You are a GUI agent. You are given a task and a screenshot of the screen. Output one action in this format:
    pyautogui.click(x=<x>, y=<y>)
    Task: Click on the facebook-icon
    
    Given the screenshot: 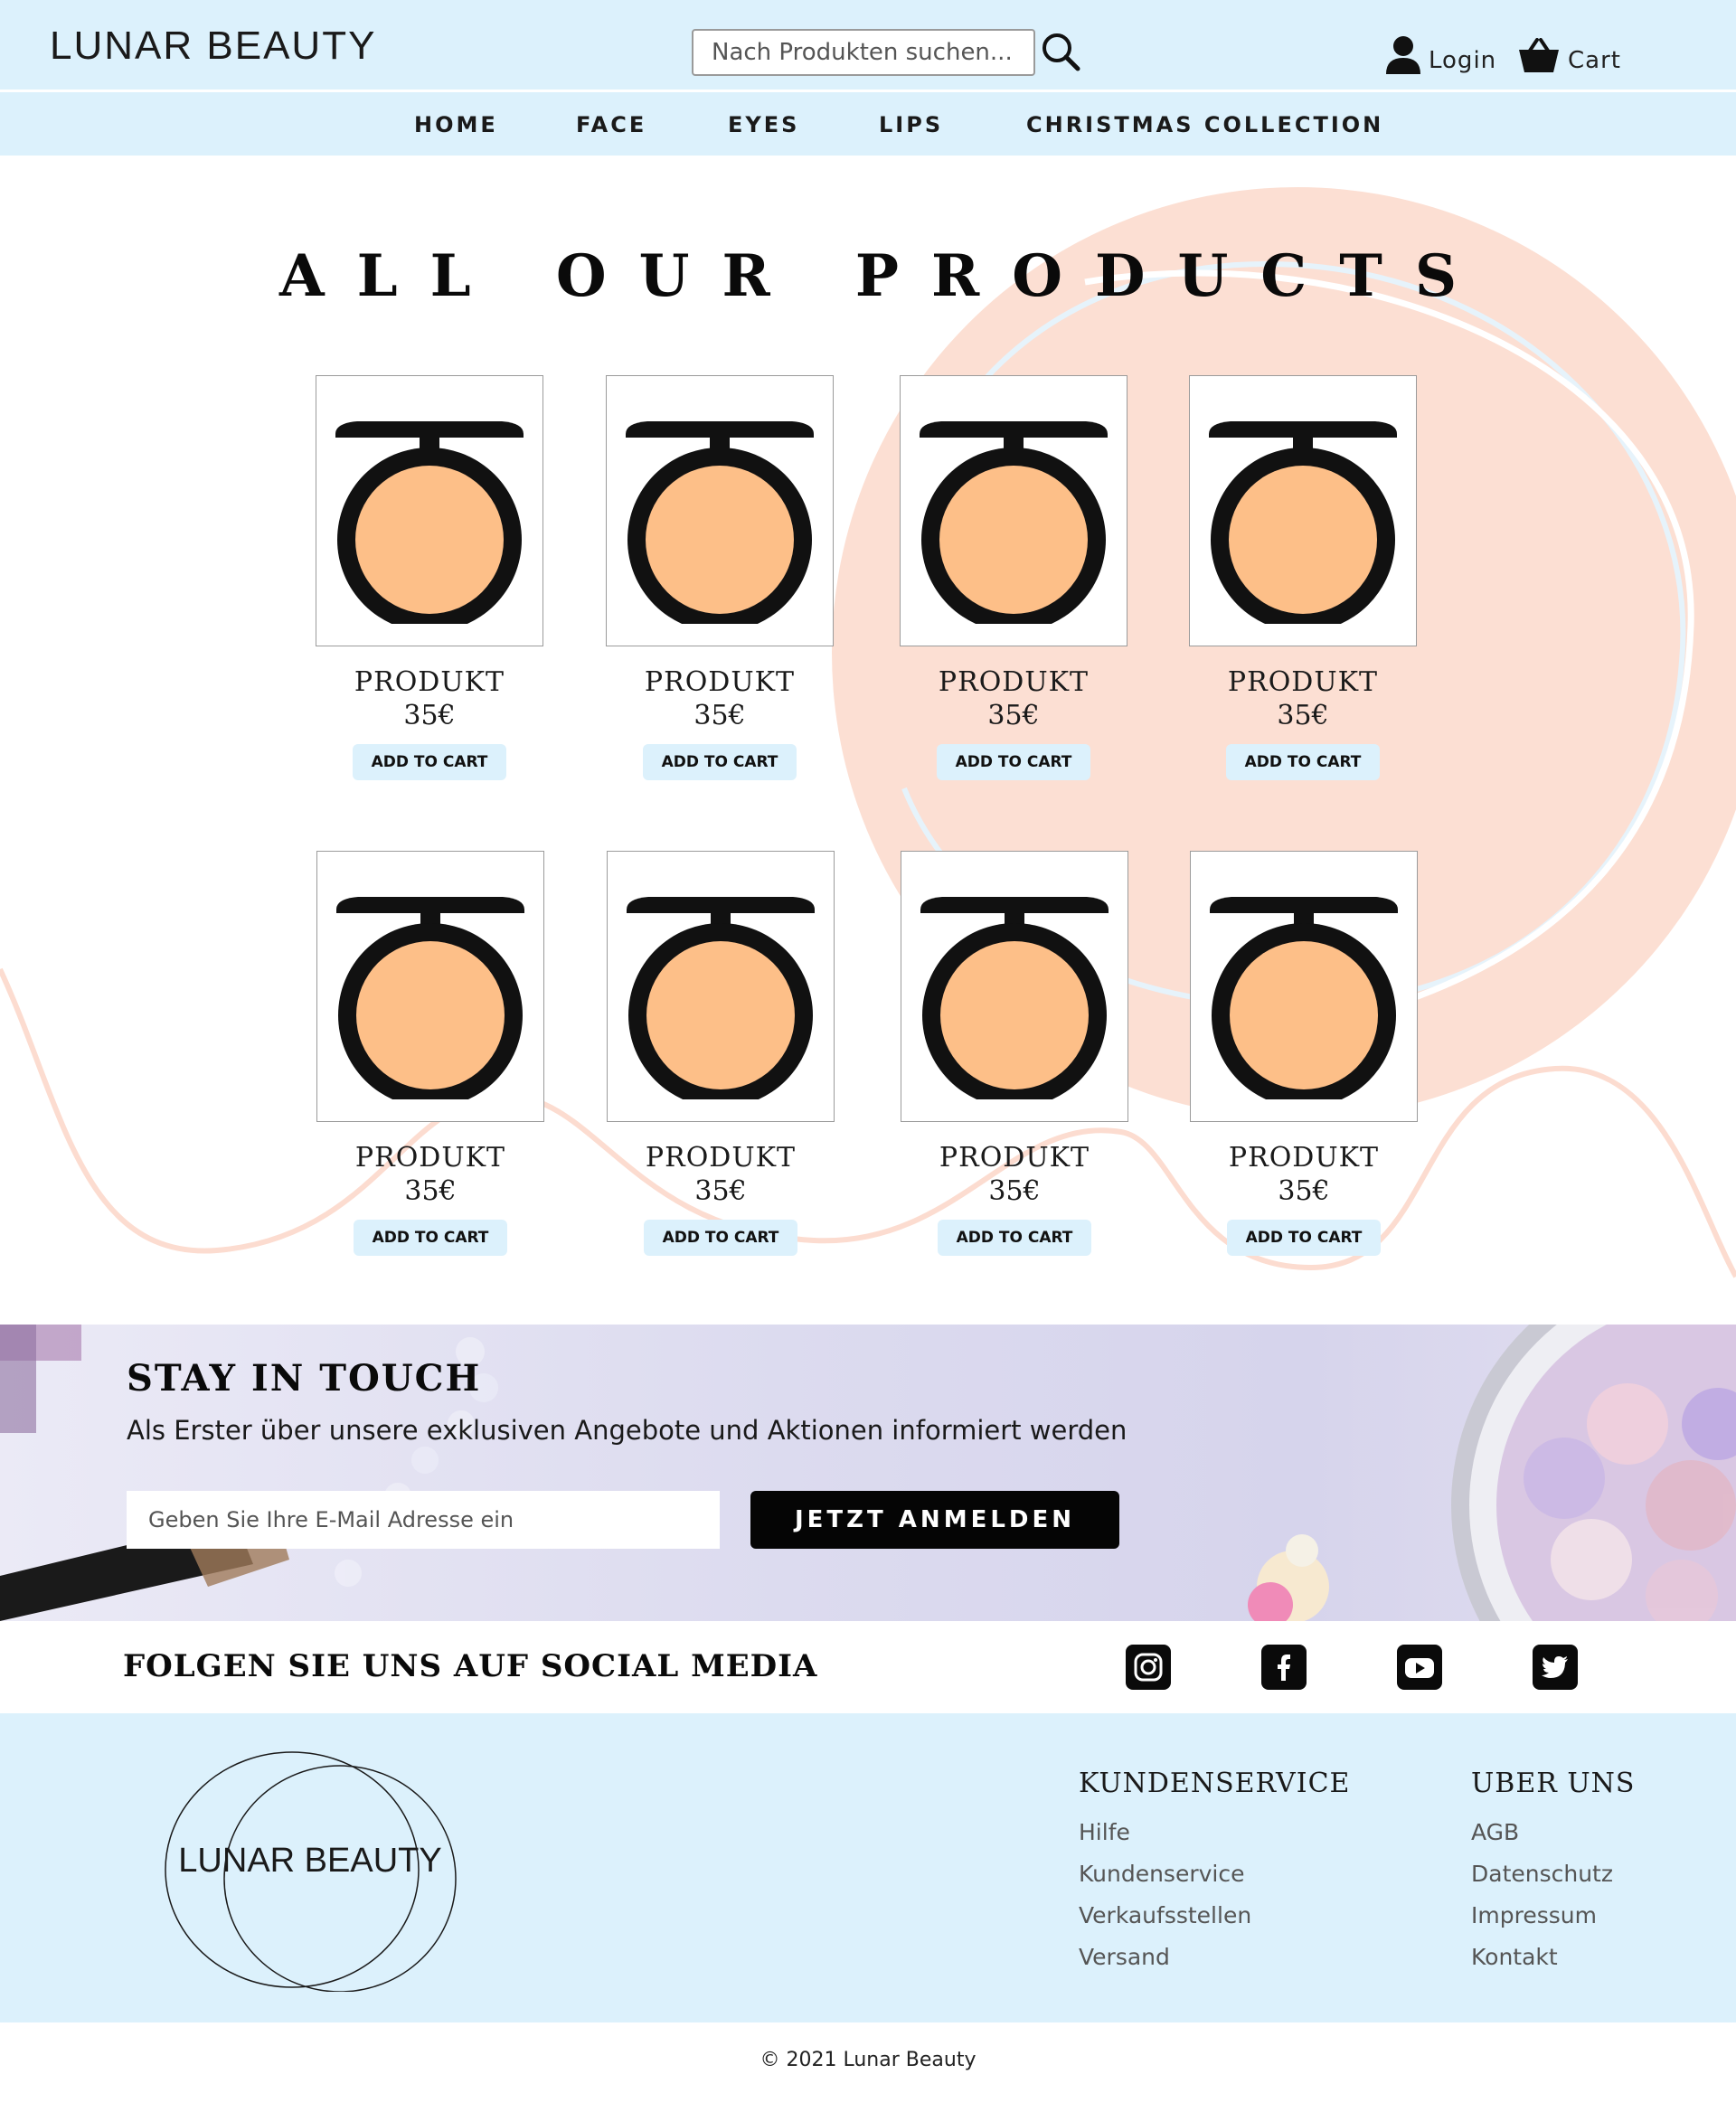 What is the action you would take?
    pyautogui.click(x=1284, y=1667)
    